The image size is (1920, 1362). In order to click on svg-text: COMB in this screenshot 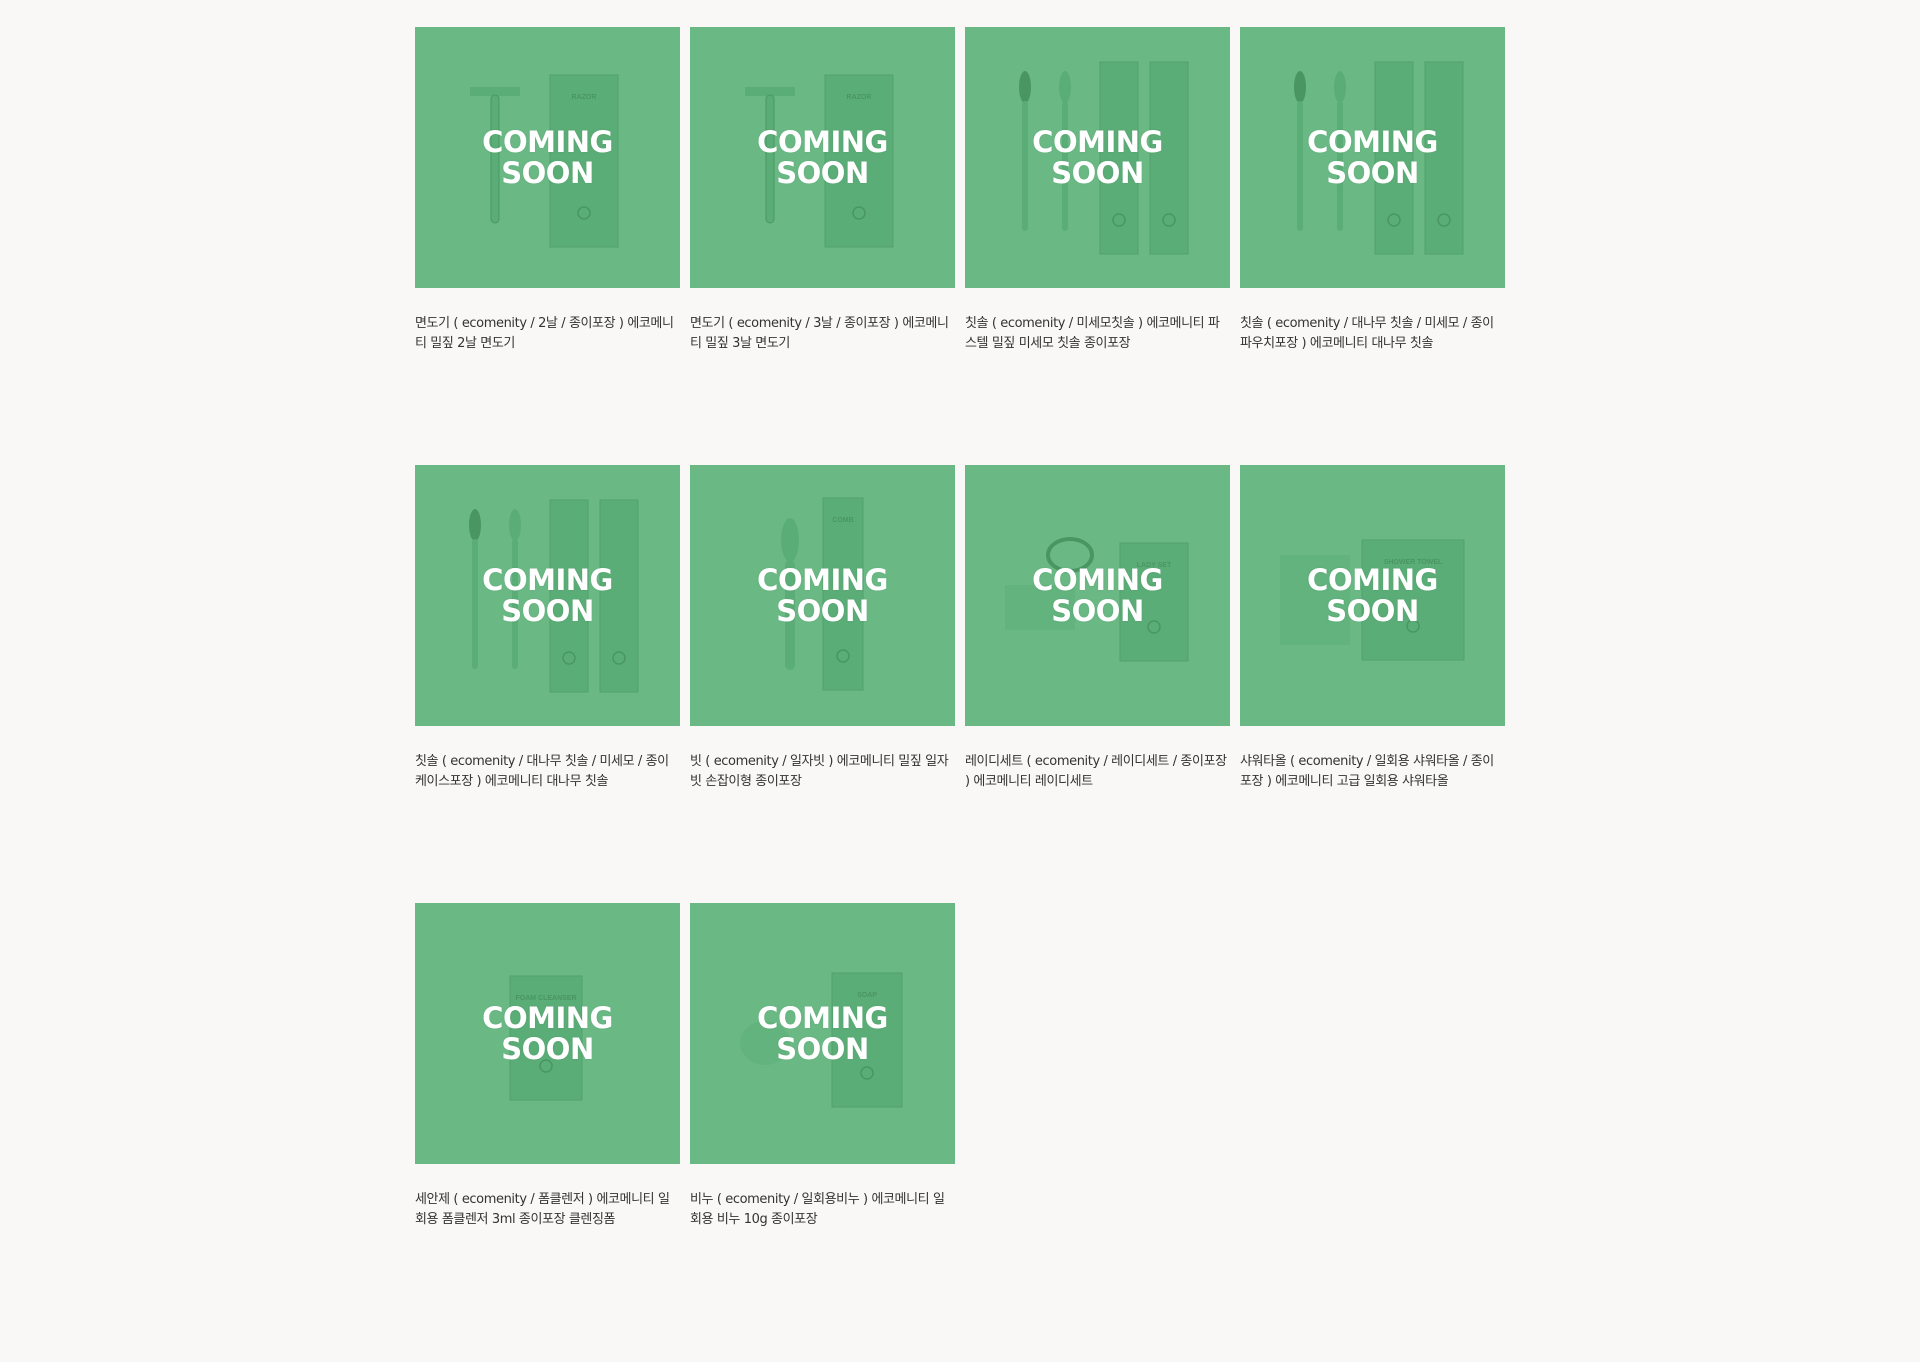, I will do `click(842, 520)`.